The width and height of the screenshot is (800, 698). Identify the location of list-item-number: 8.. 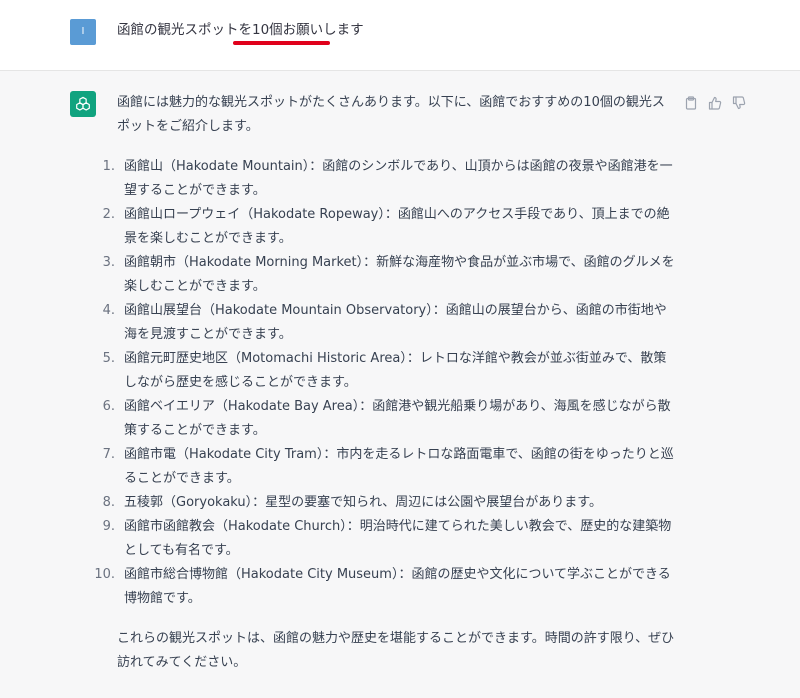
(108, 502).